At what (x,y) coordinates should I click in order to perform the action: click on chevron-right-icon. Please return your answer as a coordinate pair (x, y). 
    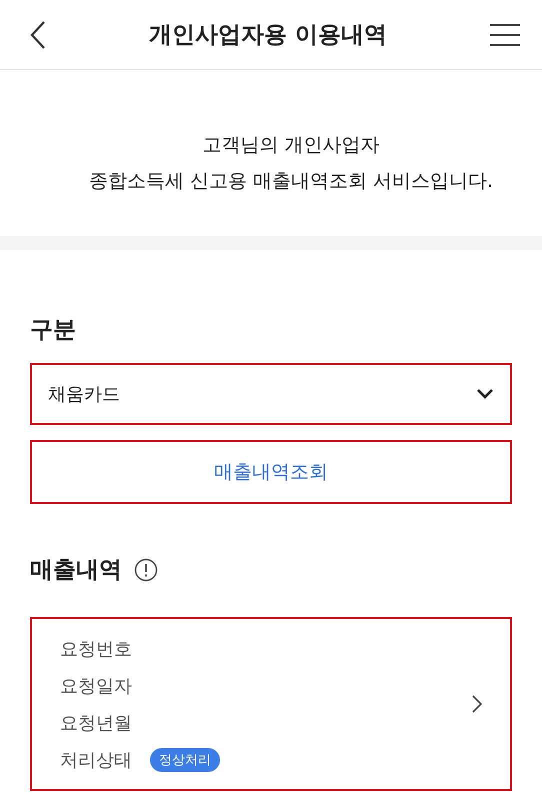
    Looking at the image, I should click on (477, 704).